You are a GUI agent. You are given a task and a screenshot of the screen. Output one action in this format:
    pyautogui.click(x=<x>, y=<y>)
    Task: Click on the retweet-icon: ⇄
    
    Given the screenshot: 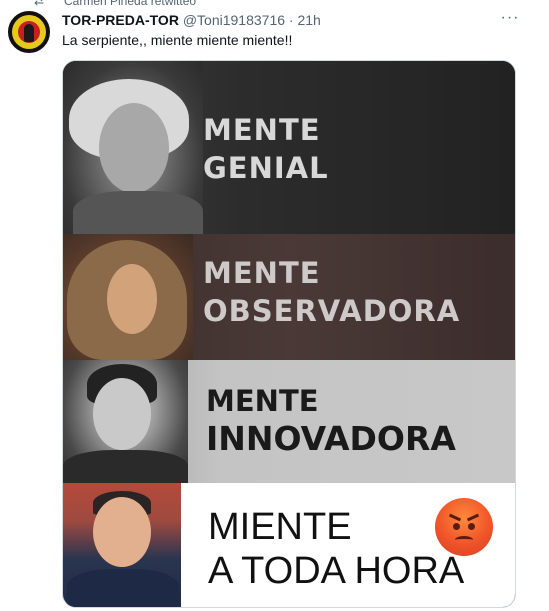 What is the action you would take?
    pyautogui.click(x=39, y=4)
    